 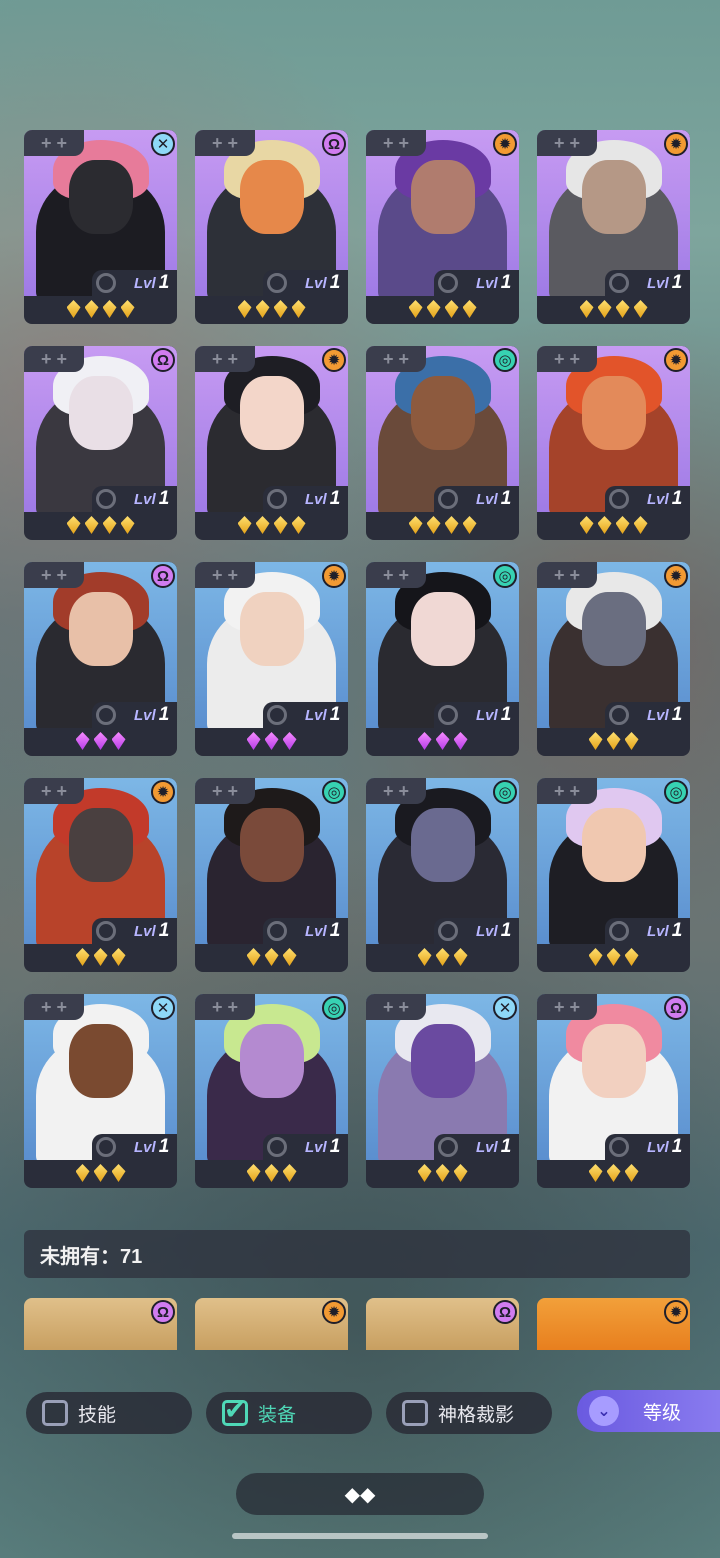 I want to click on filter-skill-toggle: 技能, so click(x=109, y=1413).